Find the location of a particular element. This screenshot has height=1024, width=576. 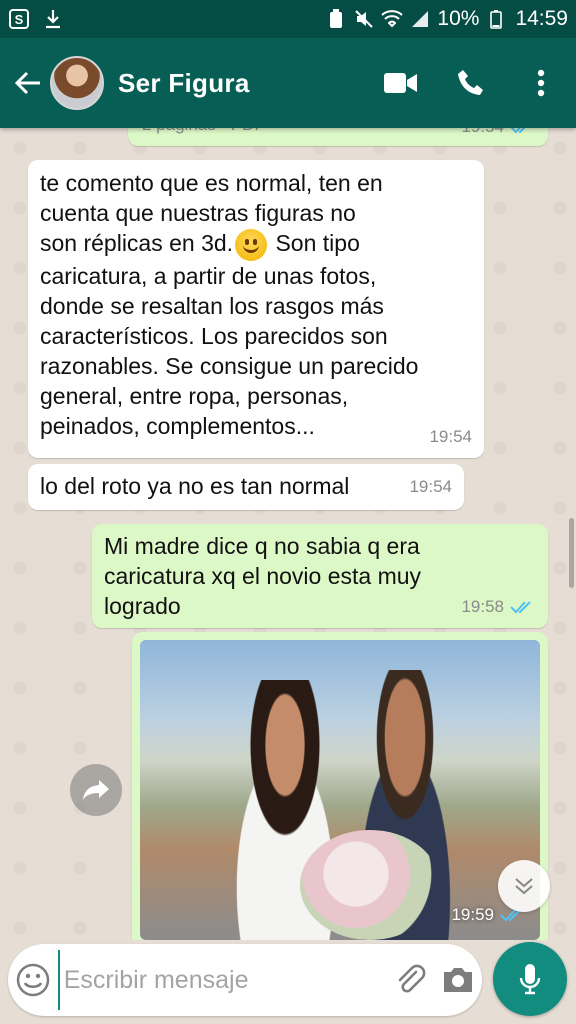

more-options-button is located at coordinates (541, 83).